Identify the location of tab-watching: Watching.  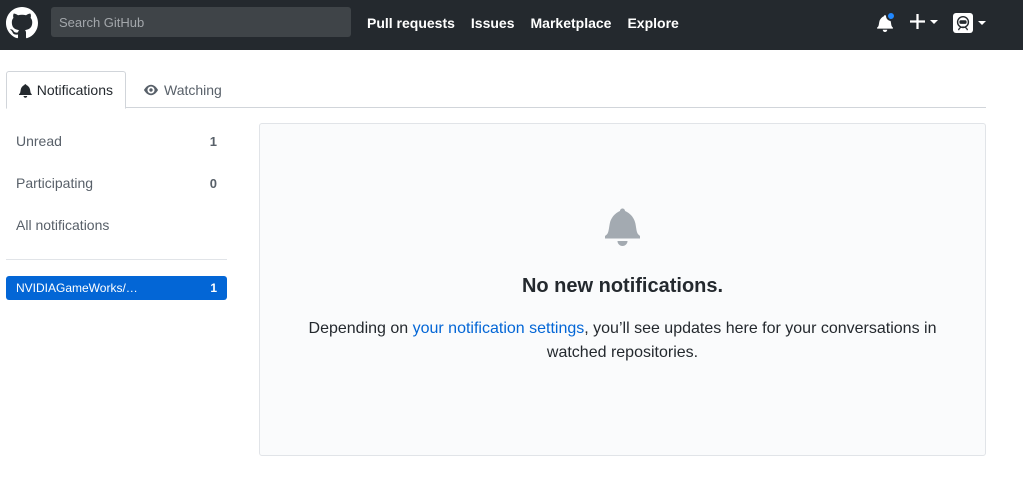
(182, 89).